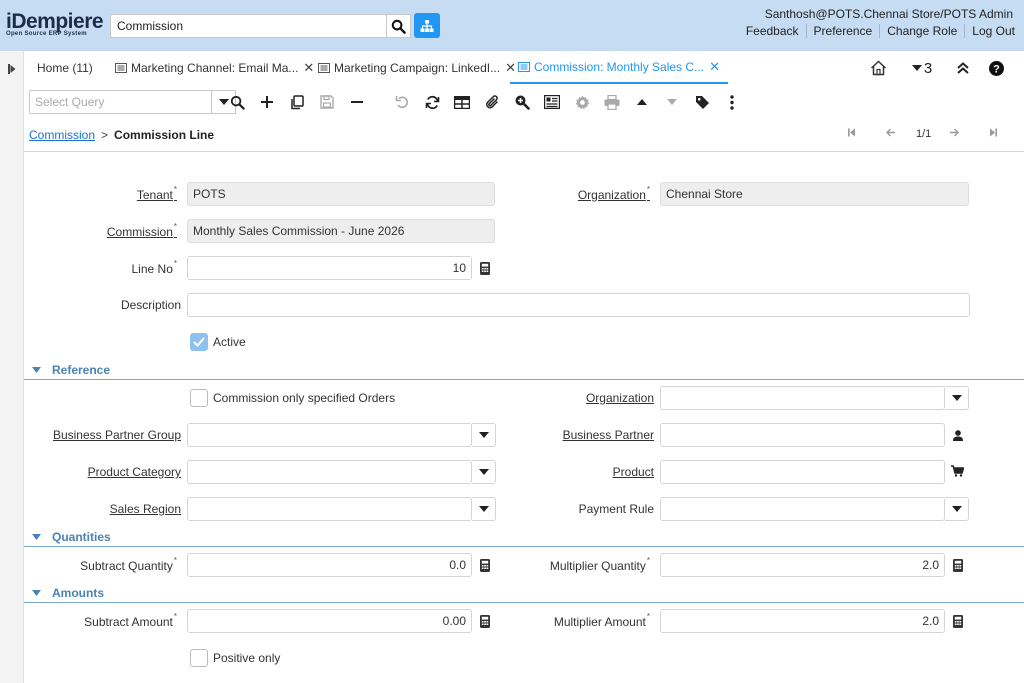  I want to click on attachment-button, so click(492, 102).